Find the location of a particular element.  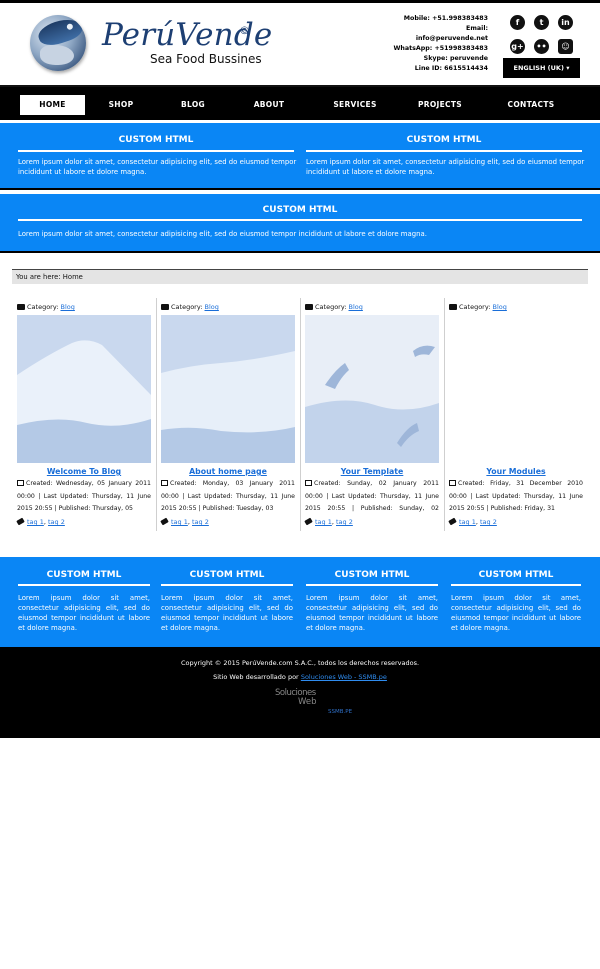

article-title-link: Your Modules is located at coordinates (516, 471).